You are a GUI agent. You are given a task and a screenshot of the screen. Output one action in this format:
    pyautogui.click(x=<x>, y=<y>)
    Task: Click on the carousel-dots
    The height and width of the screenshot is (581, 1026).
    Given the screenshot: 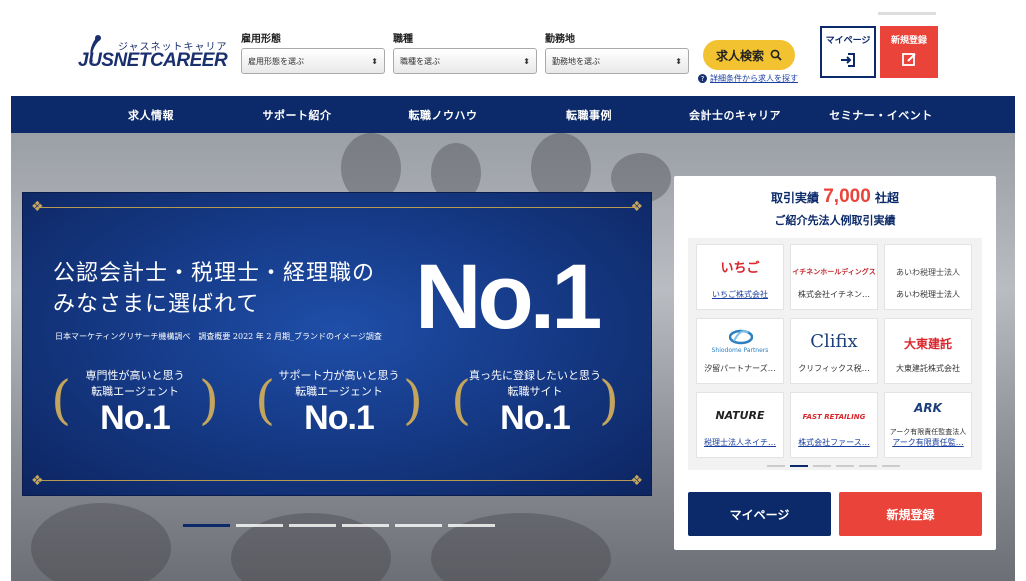 What is the action you would take?
    pyautogui.click(x=339, y=525)
    